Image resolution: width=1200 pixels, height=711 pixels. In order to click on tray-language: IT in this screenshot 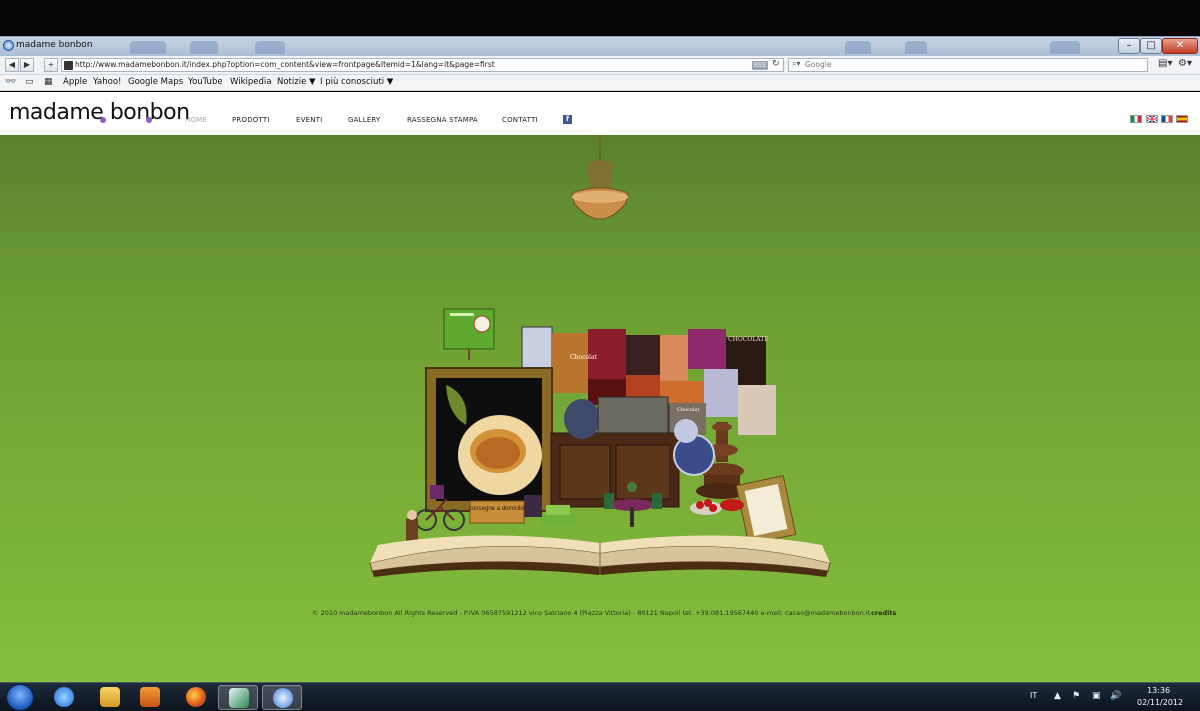, I will do `click(1033, 695)`.